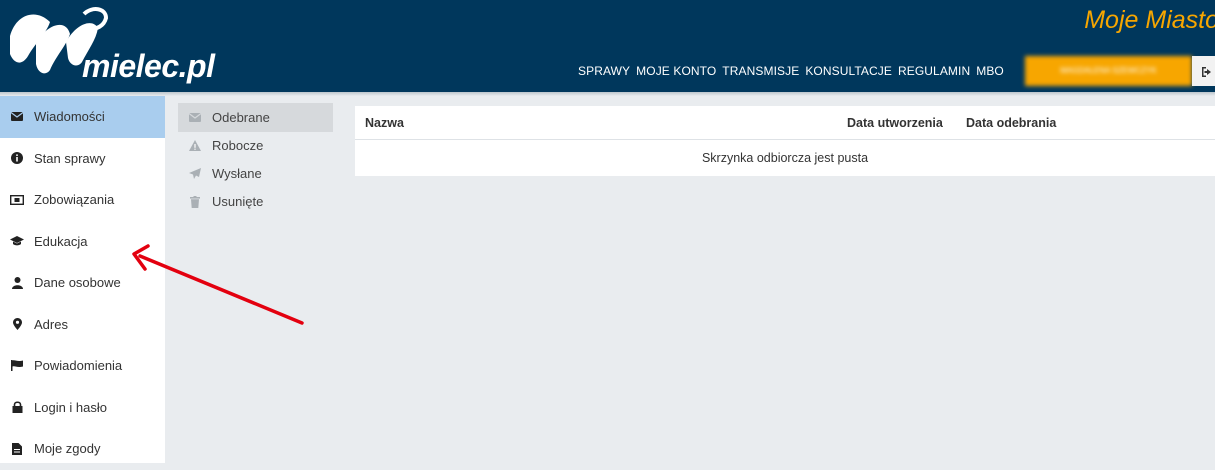  What do you see at coordinates (195, 146) in the screenshot?
I see `warning-icon` at bounding box center [195, 146].